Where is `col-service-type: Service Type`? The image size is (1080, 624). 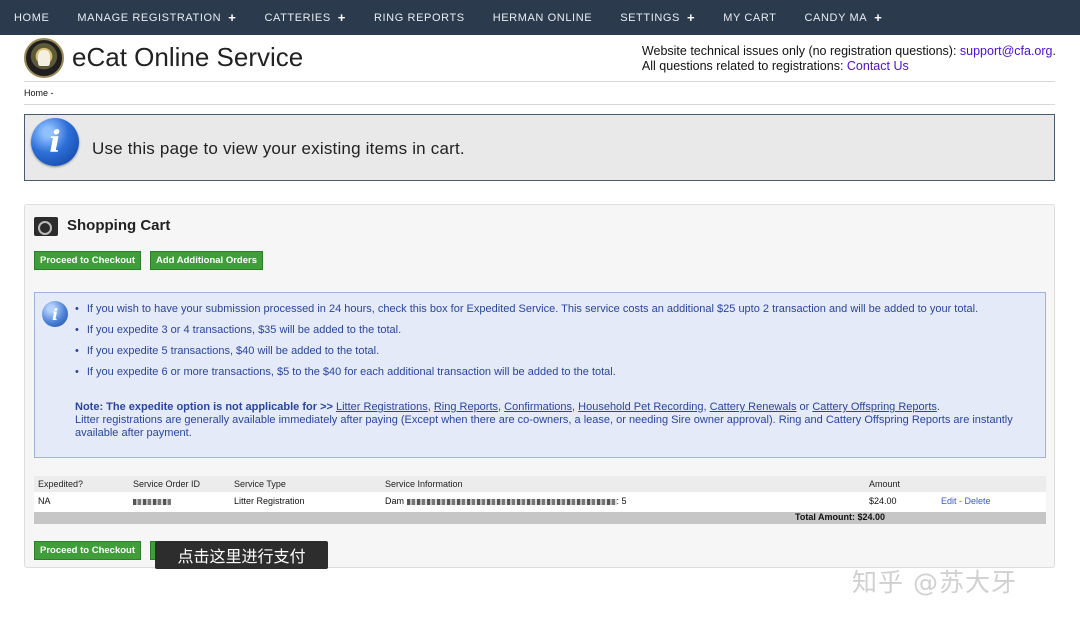
col-service-type: Service Type is located at coordinates (260, 484).